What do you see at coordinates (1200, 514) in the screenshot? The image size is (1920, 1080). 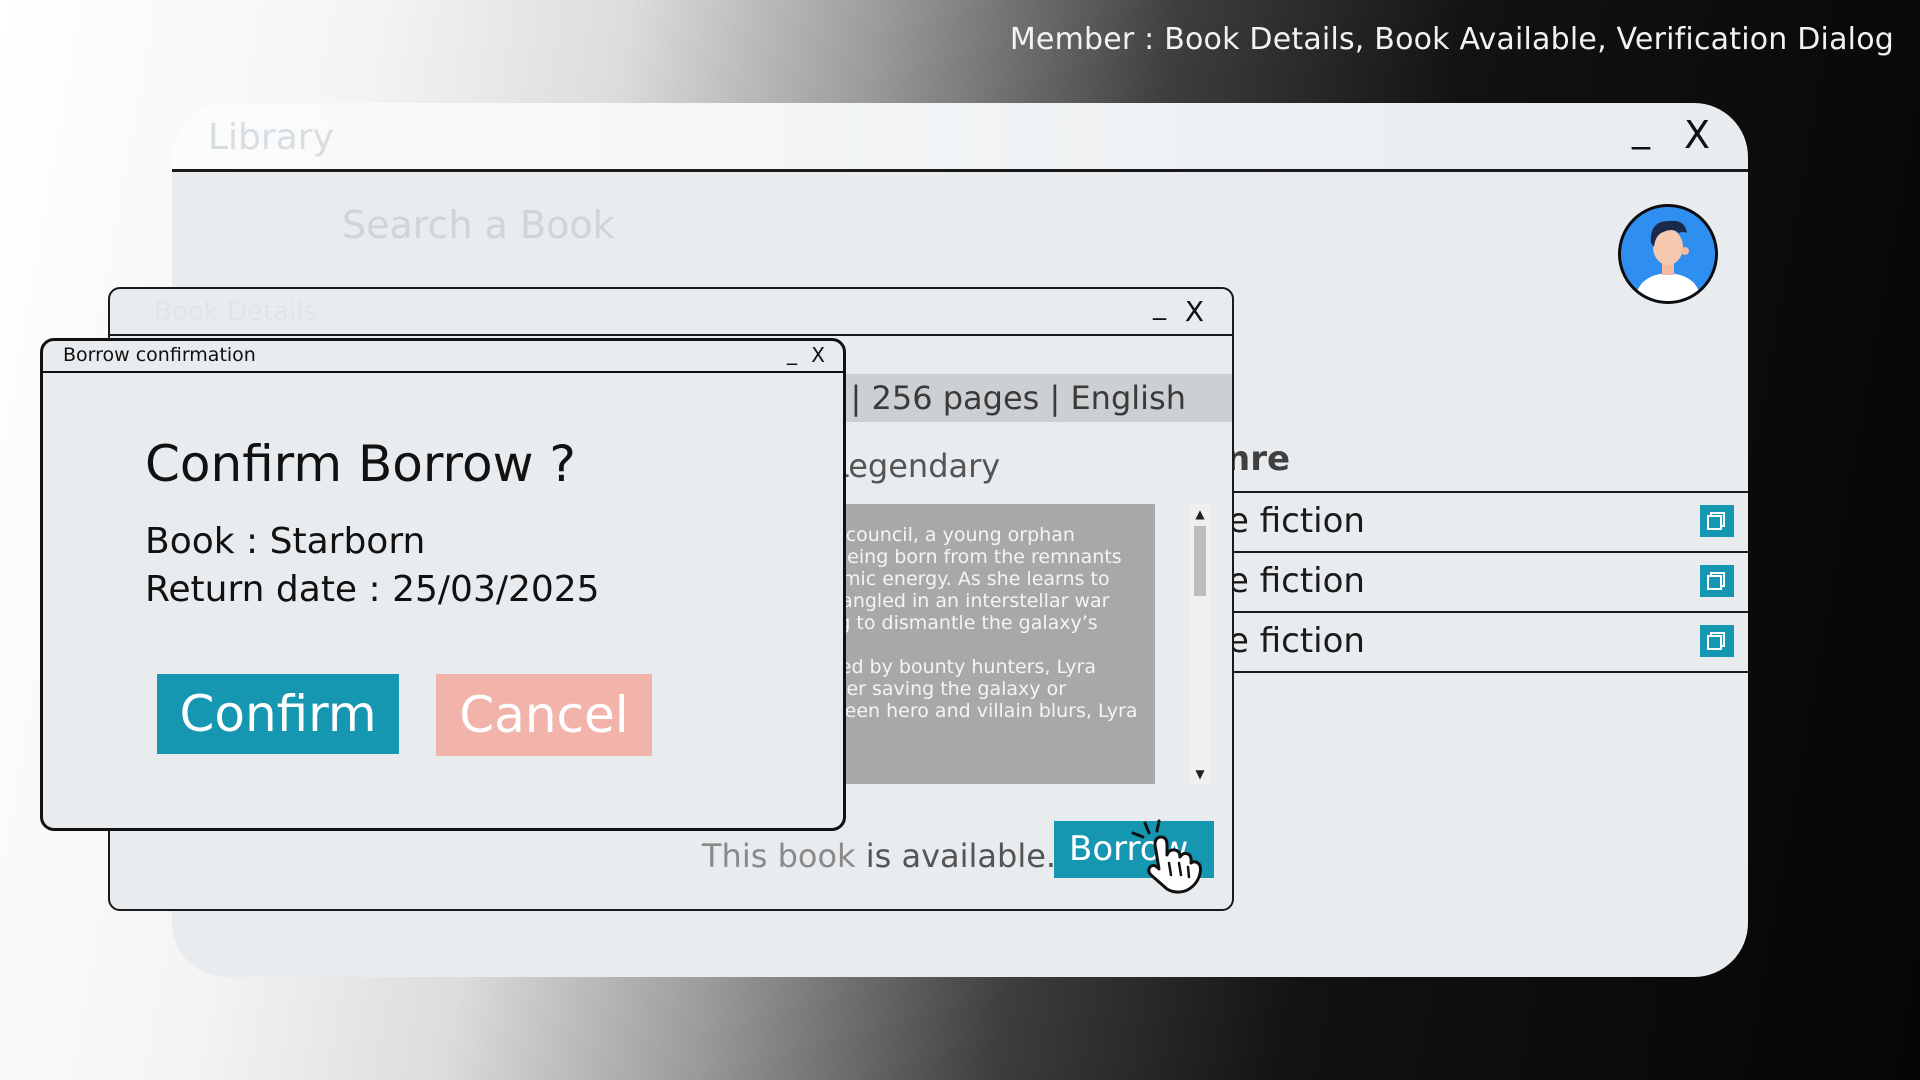 I see `scroll-up-icon: ▲` at bounding box center [1200, 514].